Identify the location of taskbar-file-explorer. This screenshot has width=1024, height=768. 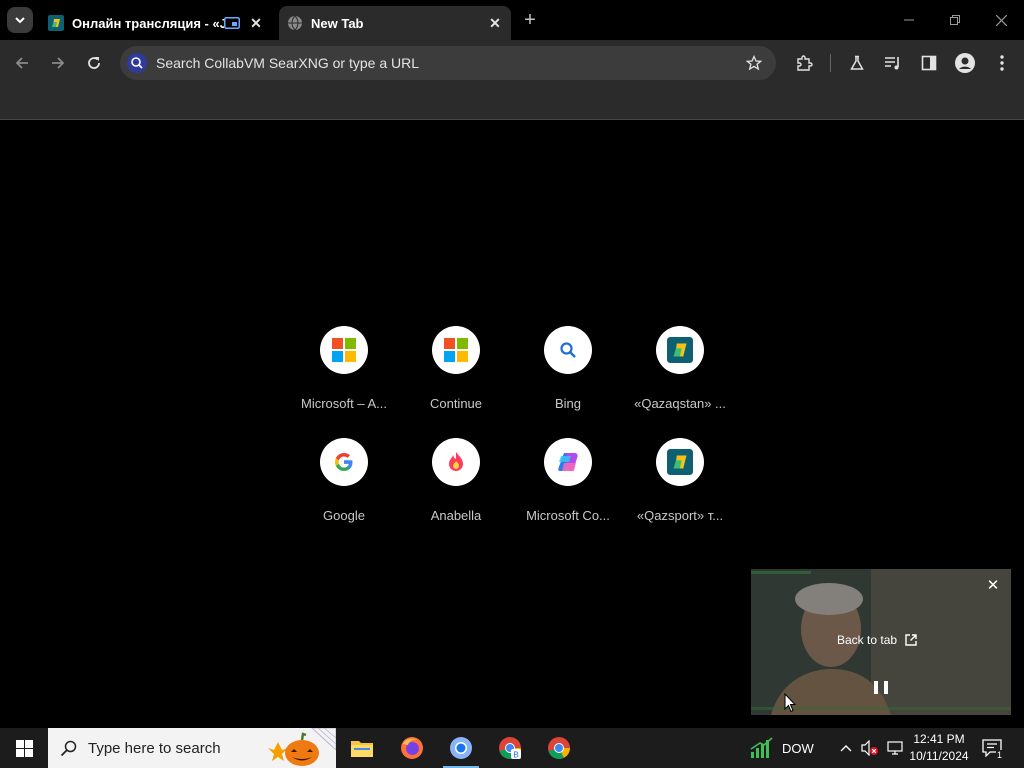
(362, 748).